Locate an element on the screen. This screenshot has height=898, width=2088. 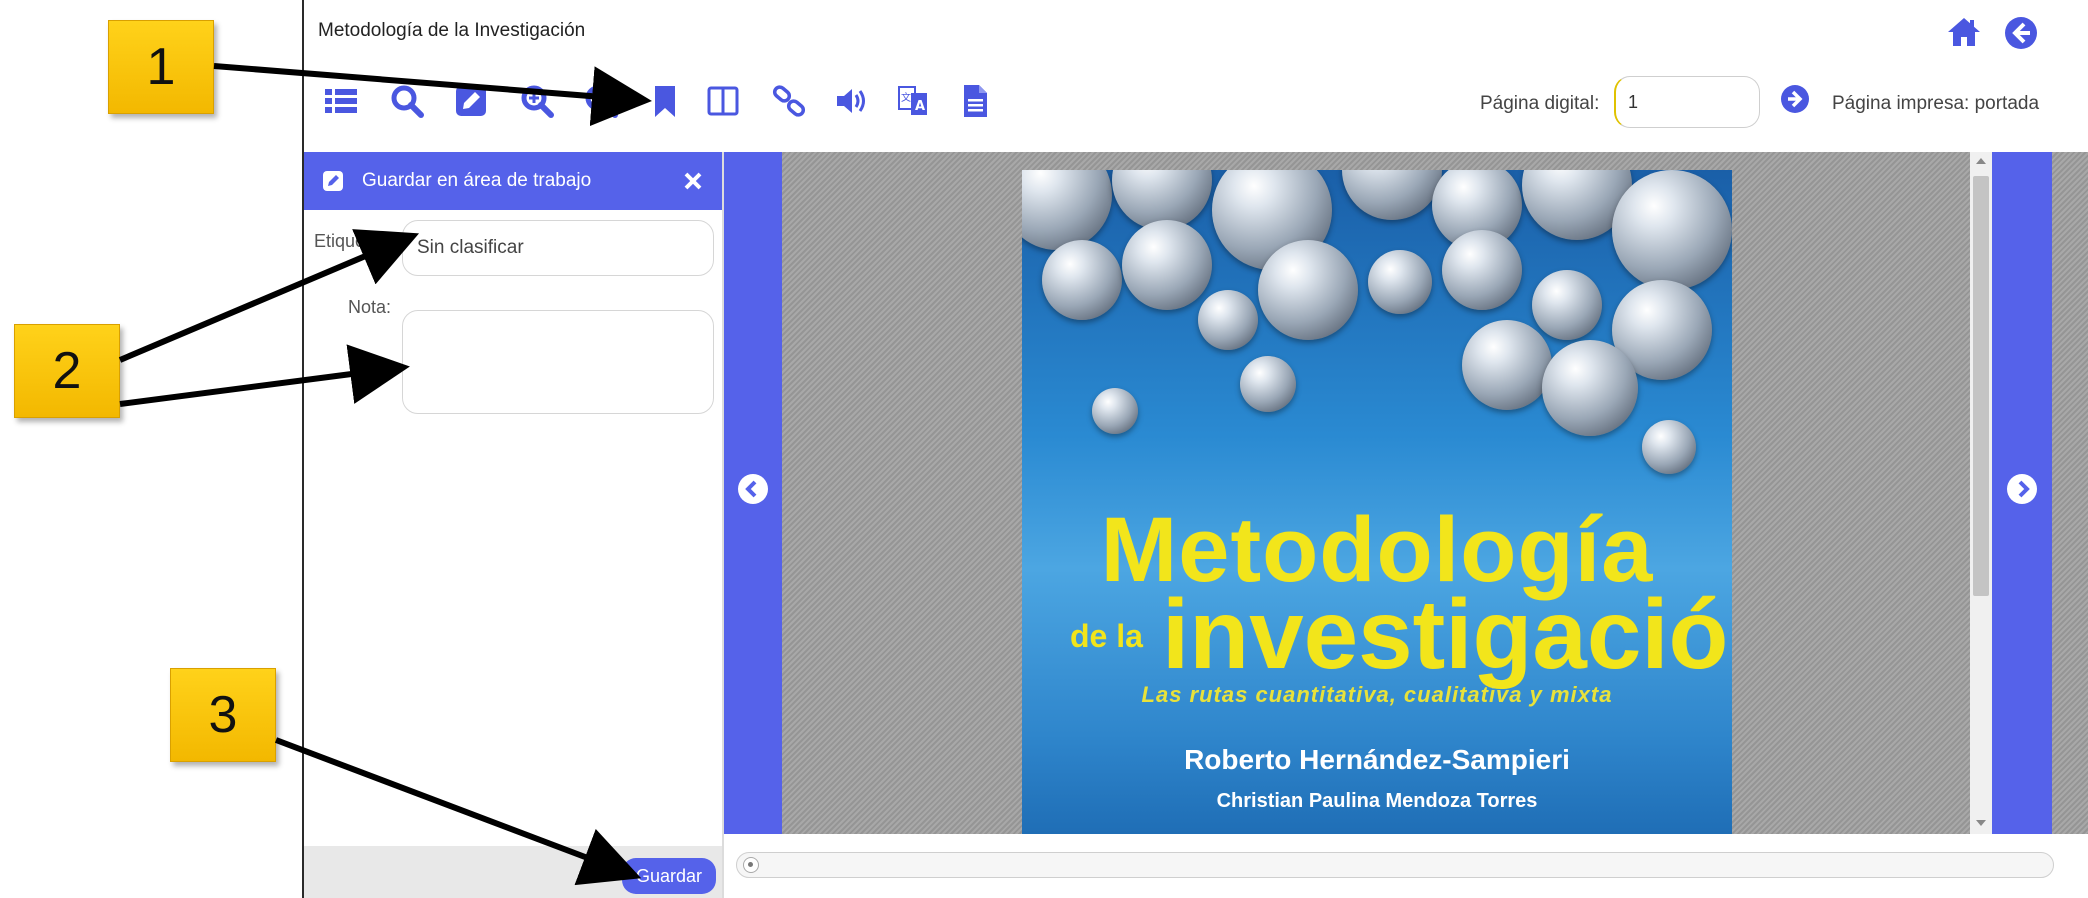
bookmark-icon is located at coordinates (665, 101).